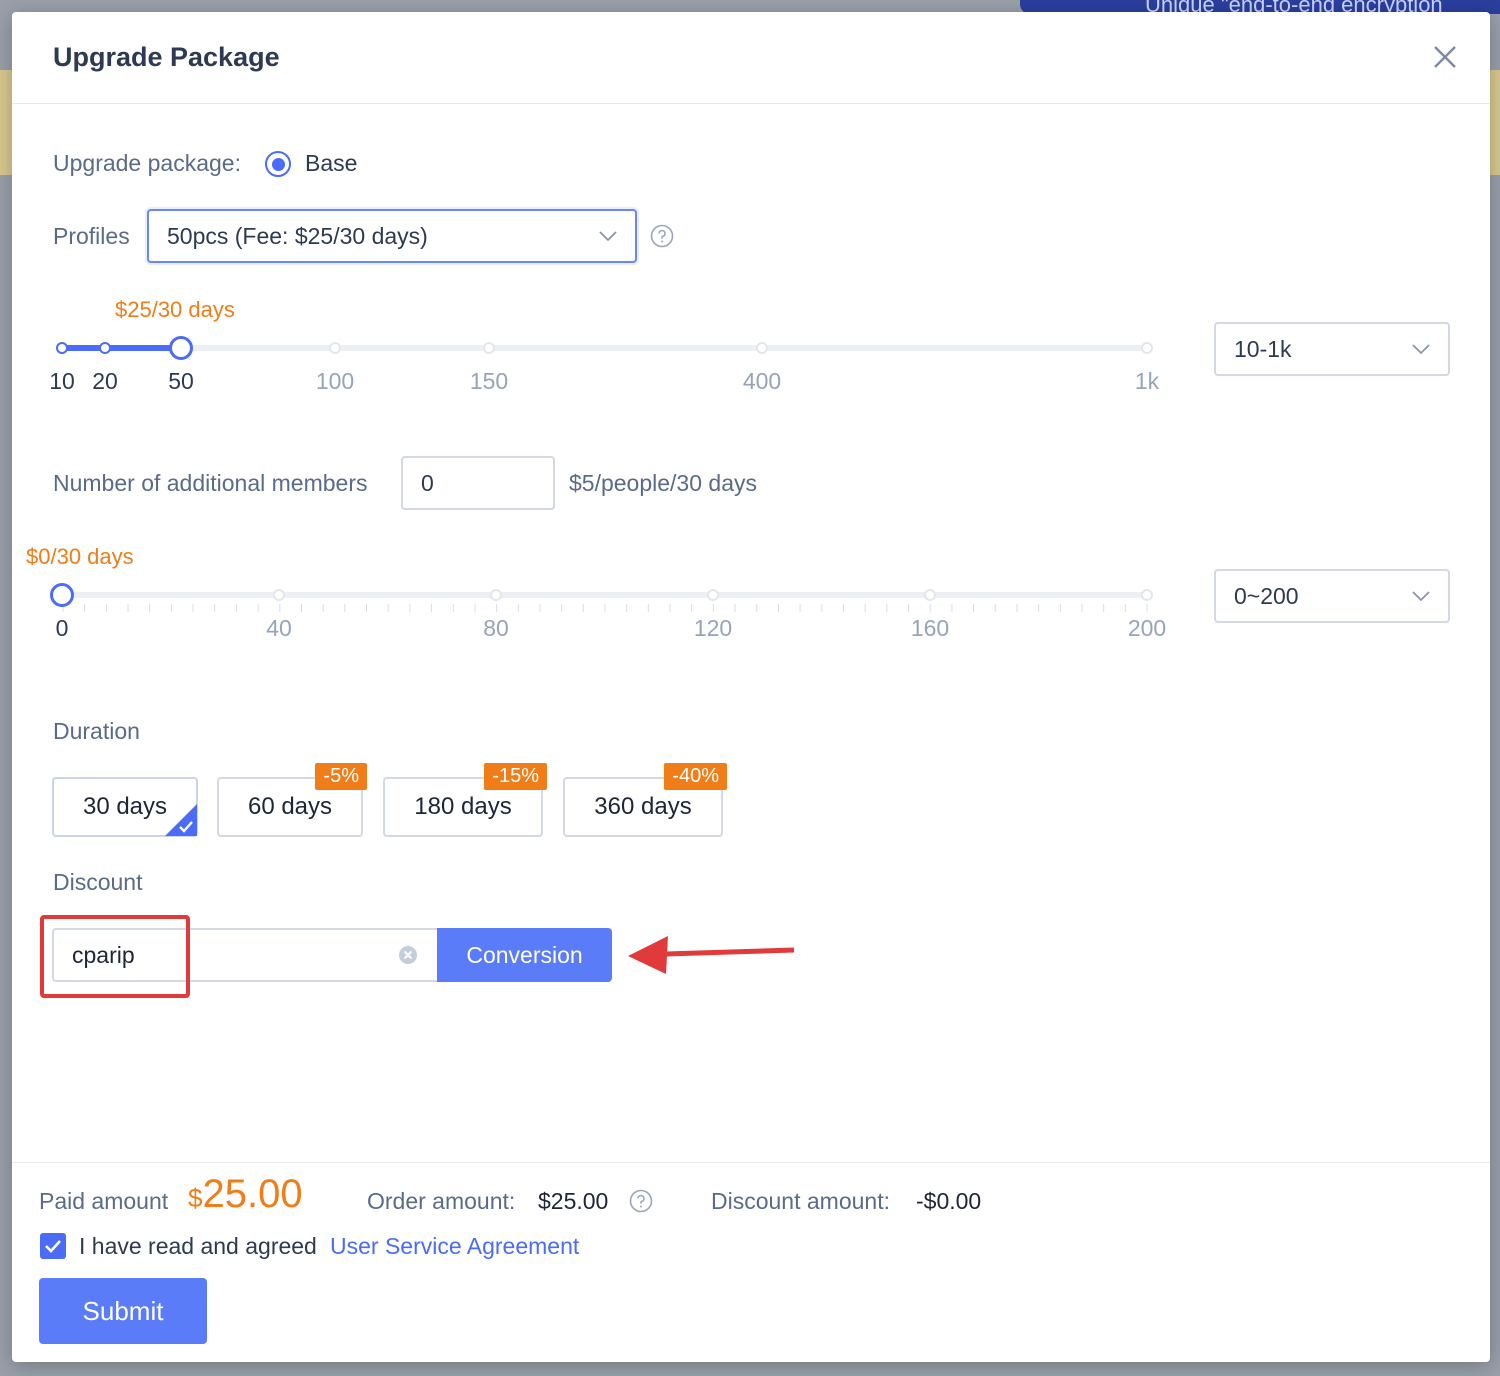 Image resolution: width=1500 pixels, height=1376 pixels. I want to click on order-amount-value: $25.00, so click(573, 1201).